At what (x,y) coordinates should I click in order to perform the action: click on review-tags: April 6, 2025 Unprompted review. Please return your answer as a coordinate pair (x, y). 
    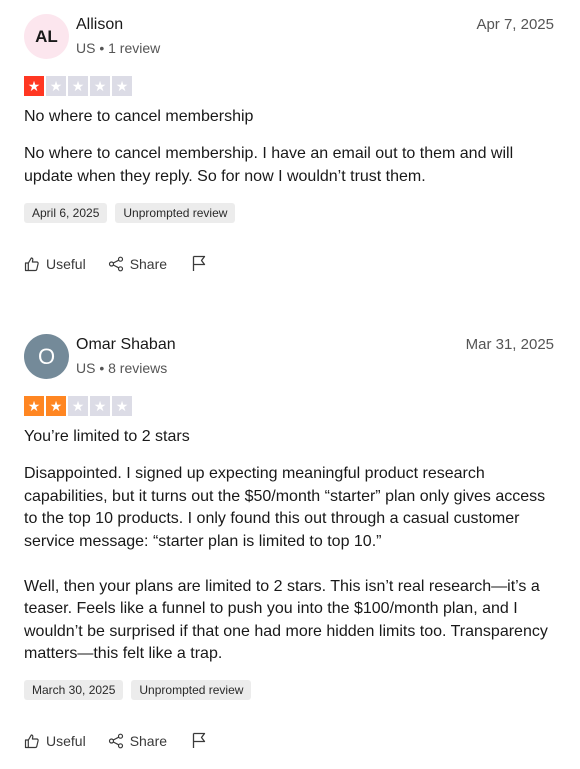
    Looking at the image, I should click on (130, 213).